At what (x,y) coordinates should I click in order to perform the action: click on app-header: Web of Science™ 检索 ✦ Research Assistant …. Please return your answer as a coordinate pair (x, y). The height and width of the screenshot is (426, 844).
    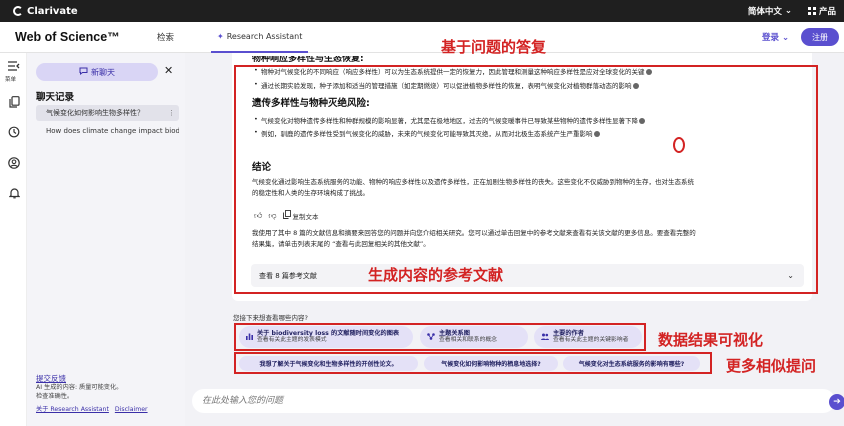
    Looking at the image, I should click on (422, 37).